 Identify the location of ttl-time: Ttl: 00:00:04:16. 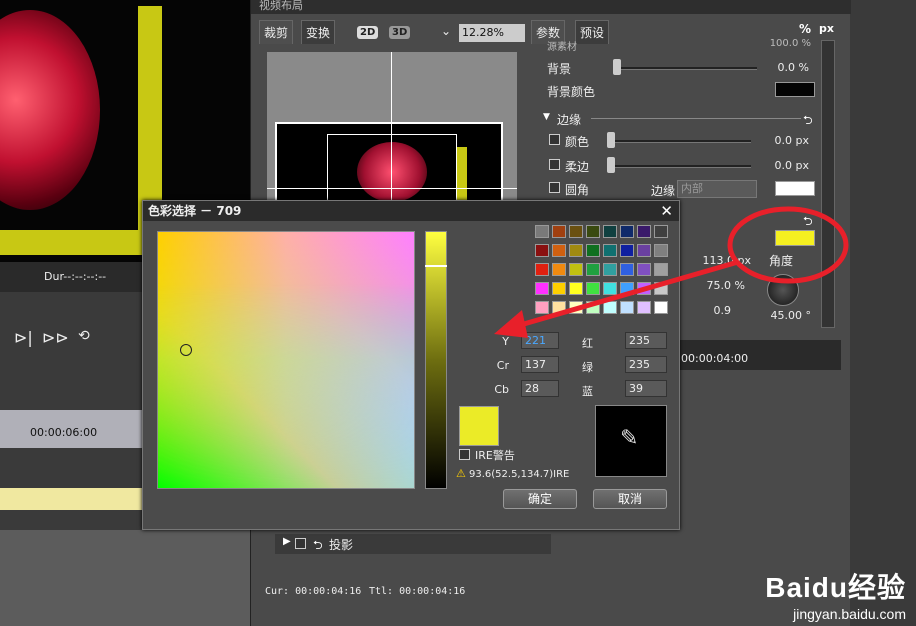
(417, 591).